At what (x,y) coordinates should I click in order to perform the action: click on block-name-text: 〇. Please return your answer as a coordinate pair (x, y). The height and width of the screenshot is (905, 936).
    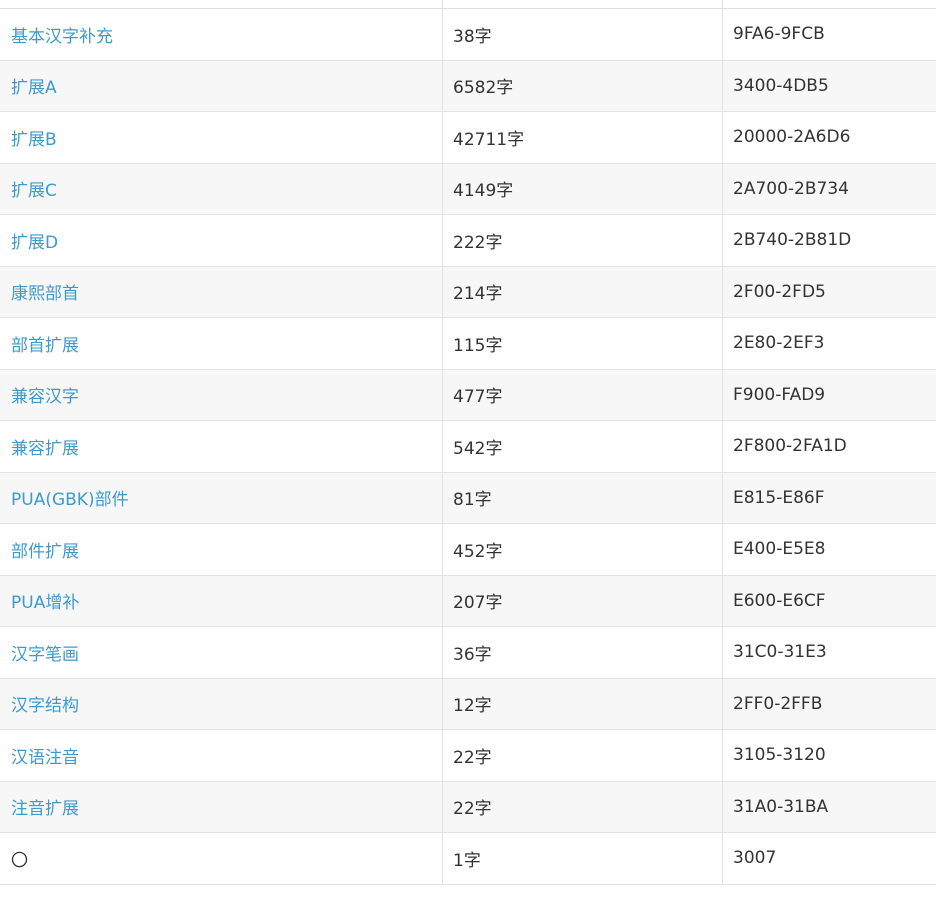
    Looking at the image, I should click on (19, 860).